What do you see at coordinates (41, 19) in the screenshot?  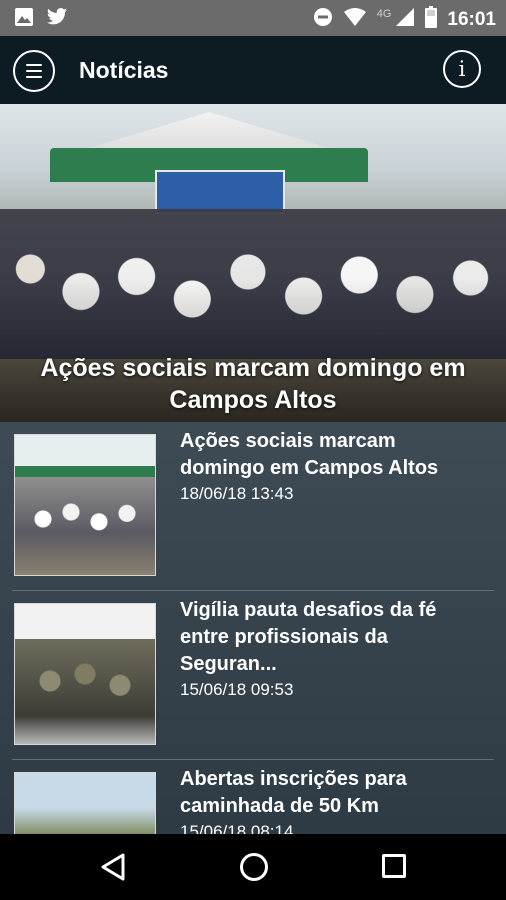 I see `status-left-icons` at bounding box center [41, 19].